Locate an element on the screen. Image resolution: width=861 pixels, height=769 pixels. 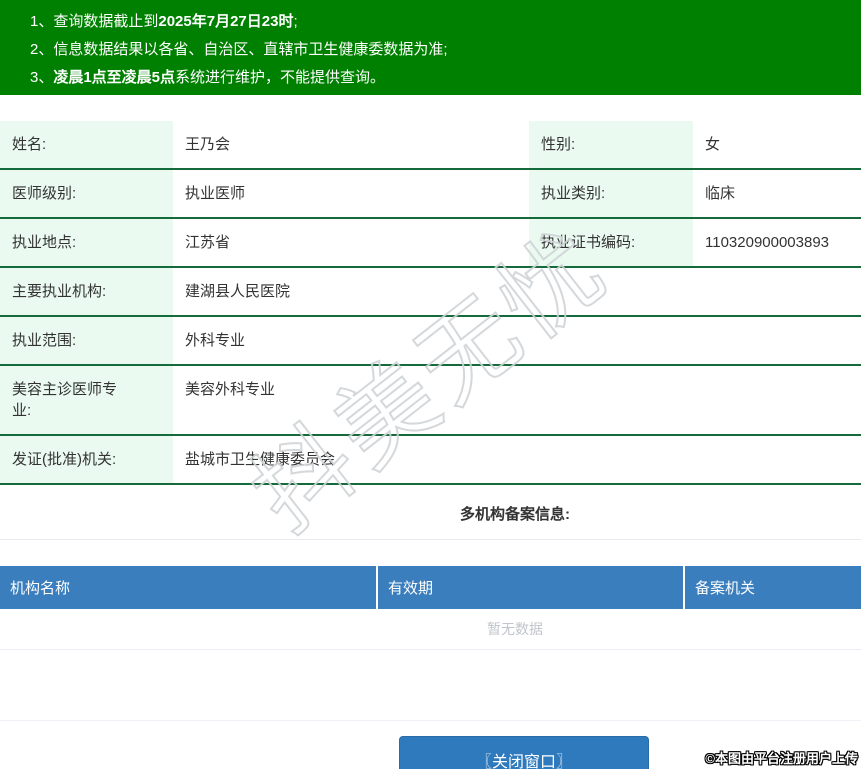
field-value: 王乃会 is located at coordinates (351, 145).